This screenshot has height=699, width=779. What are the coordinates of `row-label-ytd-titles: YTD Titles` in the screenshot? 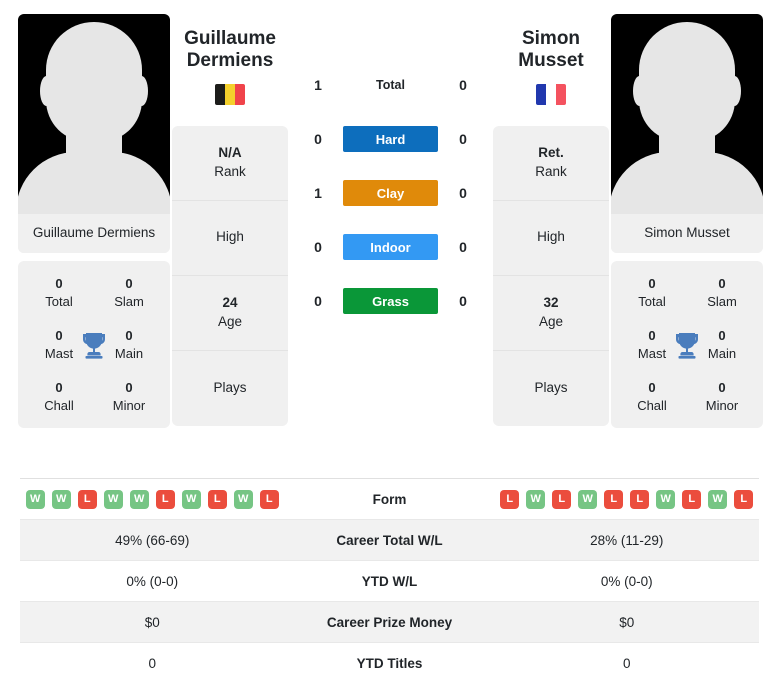 It's located at (389, 663).